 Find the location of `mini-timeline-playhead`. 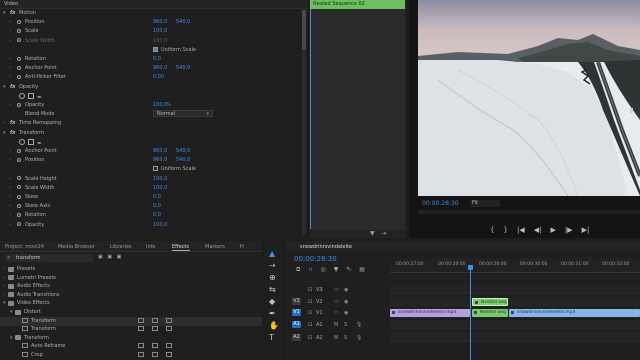

mini-timeline-playhead is located at coordinates (310, 119).